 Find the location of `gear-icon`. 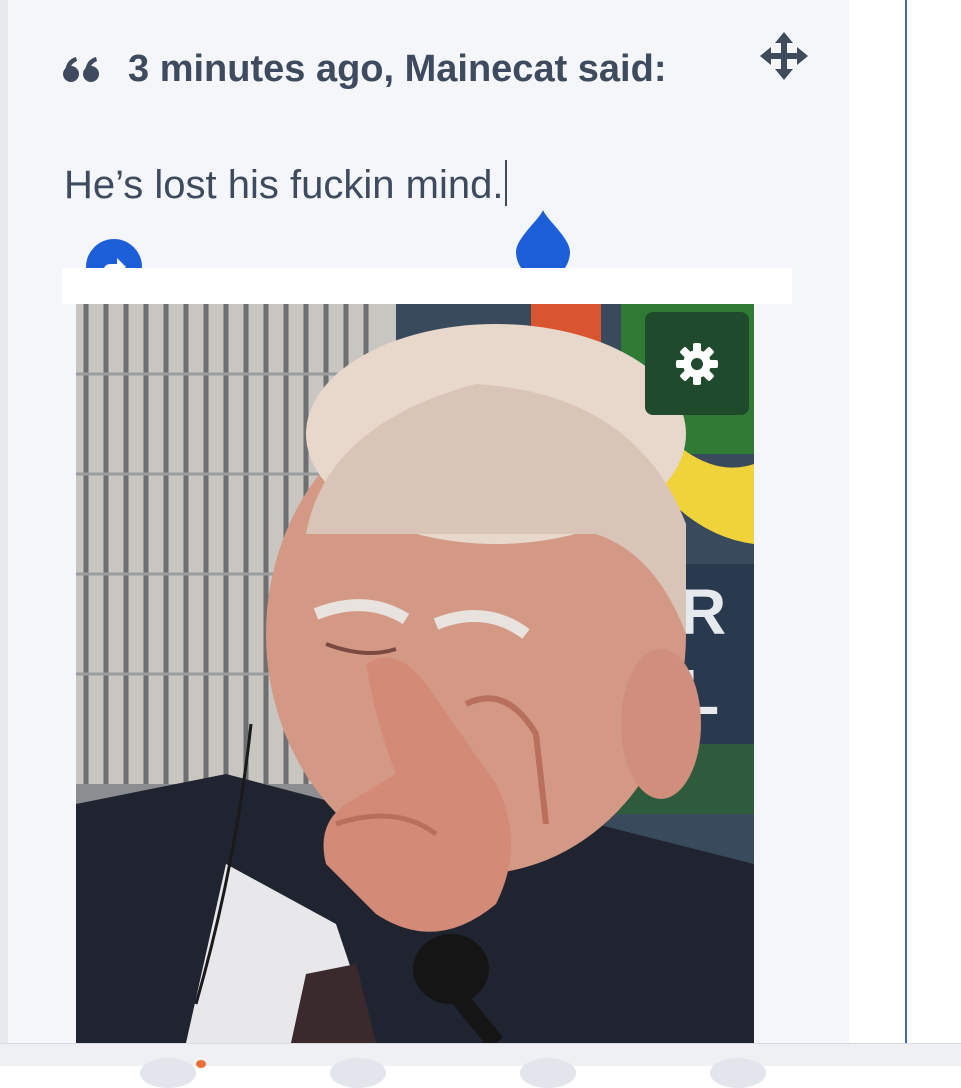

gear-icon is located at coordinates (697, 363).